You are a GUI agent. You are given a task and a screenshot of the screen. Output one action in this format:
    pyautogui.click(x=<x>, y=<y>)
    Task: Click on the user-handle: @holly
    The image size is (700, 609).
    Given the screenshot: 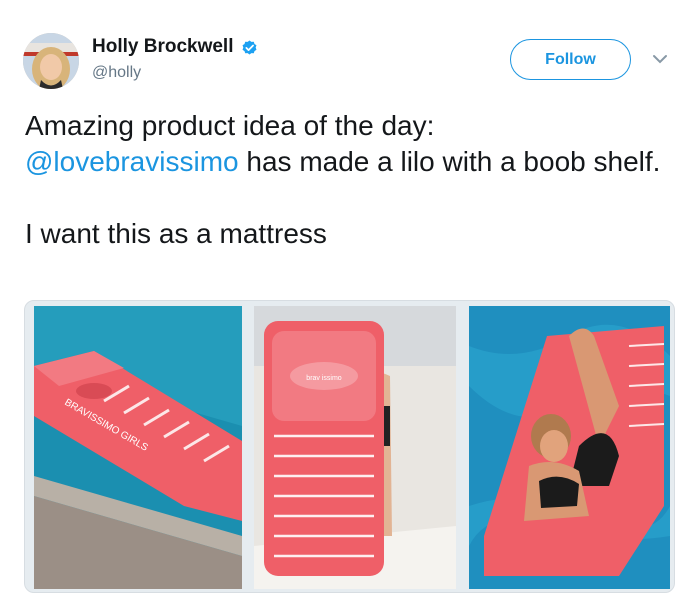 What is the action you would take?
    pyautogui.click(x=116, y=73)
    